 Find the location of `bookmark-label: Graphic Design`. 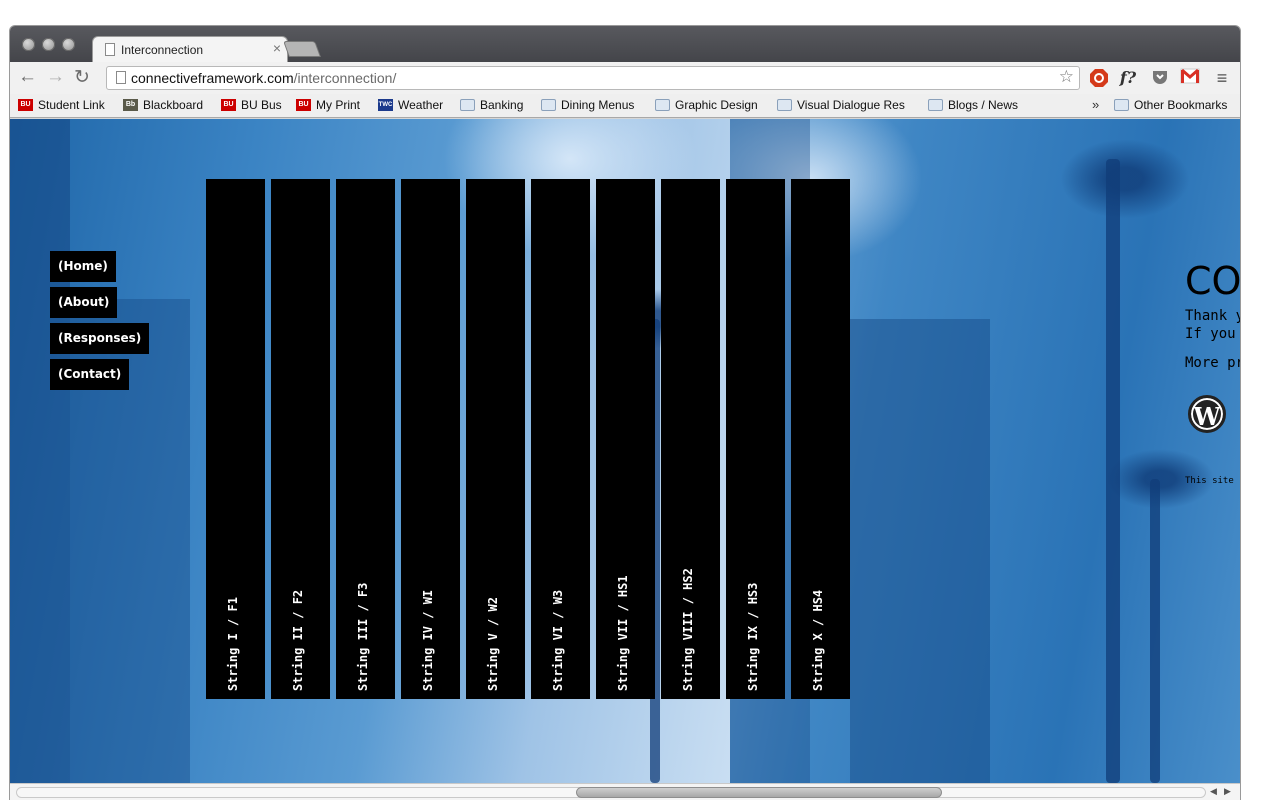

bookmark-label: Graphic Design is located at coordinates (716, 105).